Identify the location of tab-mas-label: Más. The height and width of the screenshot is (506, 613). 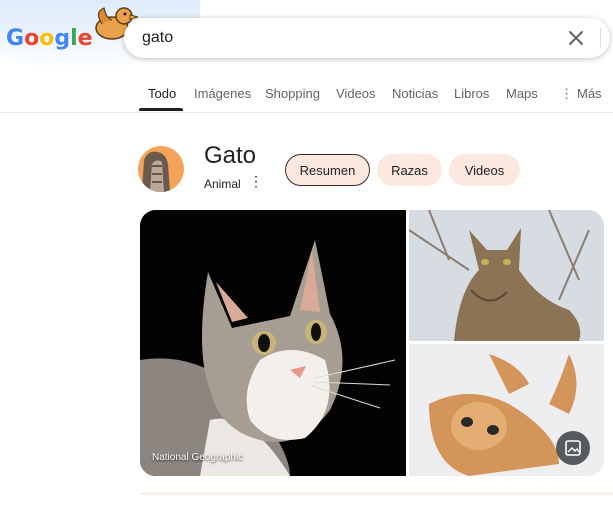
(589, 93).